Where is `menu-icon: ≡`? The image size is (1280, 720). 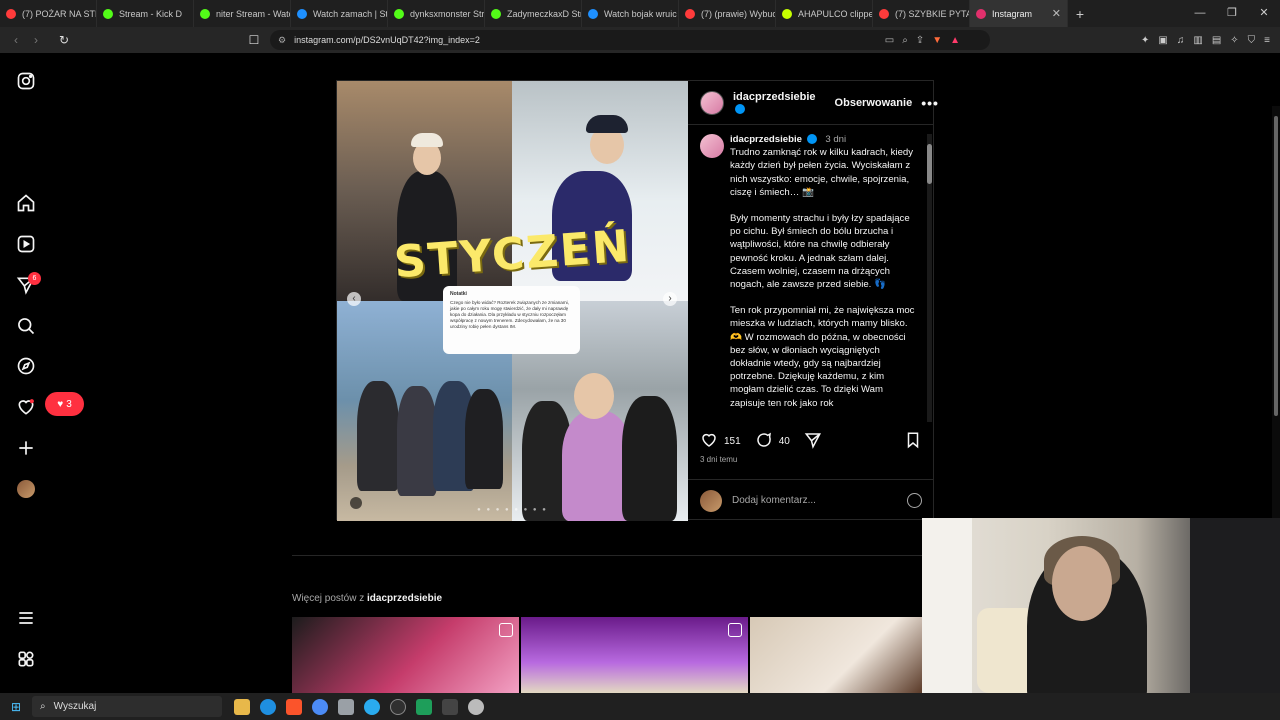 menu-icon: ≡ is located at coordinates (1267, 40).